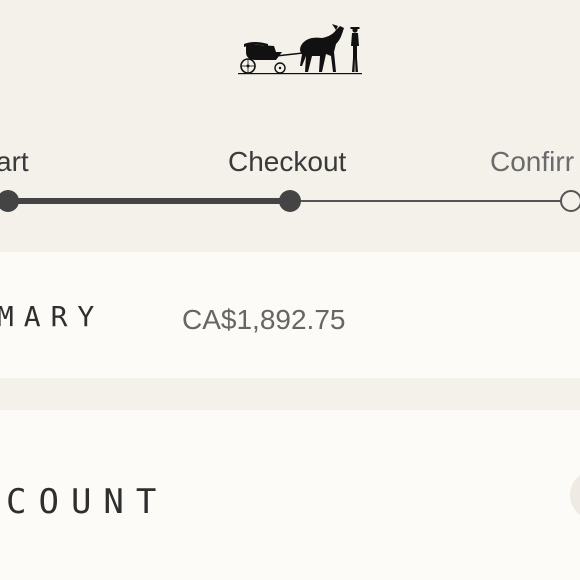 This screenshot has height=580, width=580. What do you see at coordinates (14, 162) in the screenshot?
I see `step-cart-label: art` at bounding box center [14, 162].